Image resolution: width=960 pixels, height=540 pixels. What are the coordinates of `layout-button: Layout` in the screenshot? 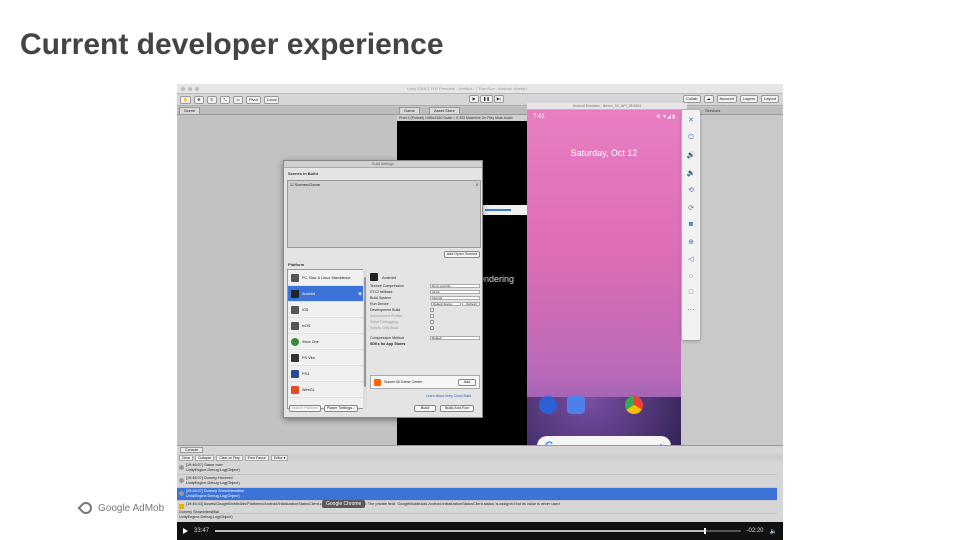 It's located at (769, 99).